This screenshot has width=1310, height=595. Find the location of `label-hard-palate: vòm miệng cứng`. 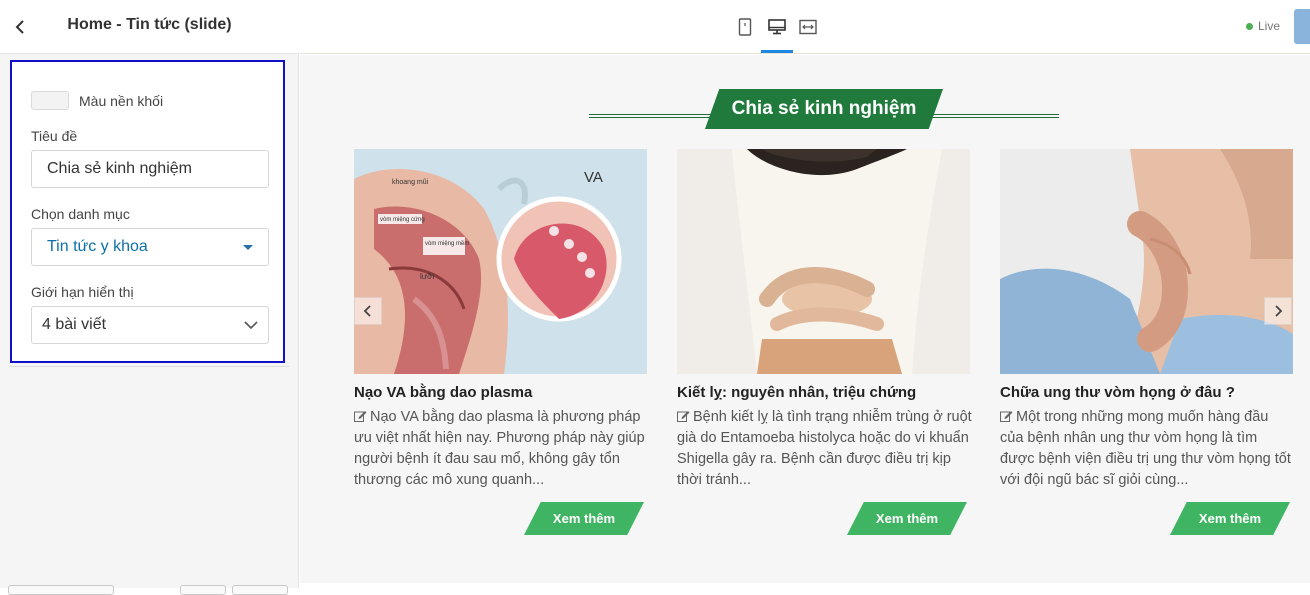

label-hard-palate: vòm miệng cứng is located at coordinates (402, 220).